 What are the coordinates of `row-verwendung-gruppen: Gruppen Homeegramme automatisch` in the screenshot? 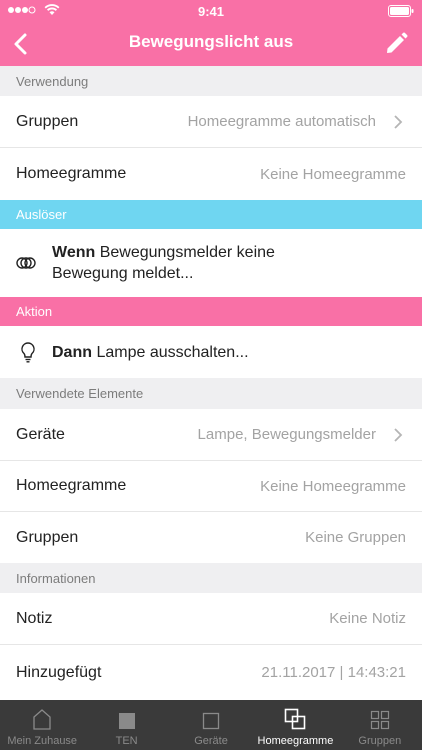 It's located at (211, 122).